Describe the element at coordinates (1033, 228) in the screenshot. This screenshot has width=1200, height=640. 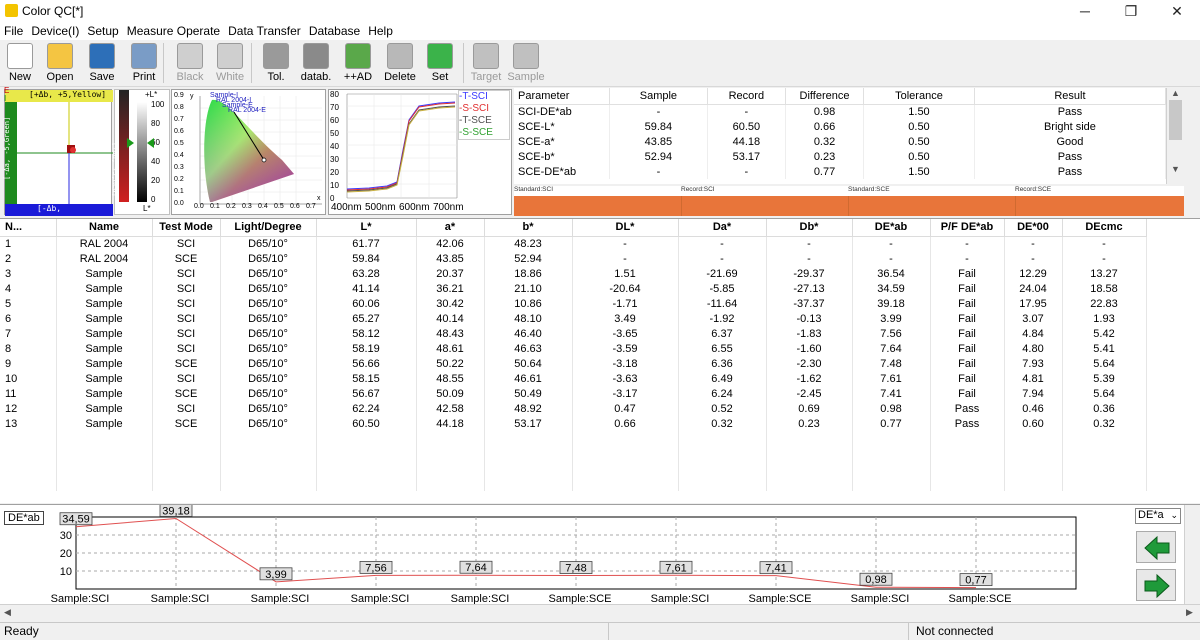
I see `col-header-de-00: DE*00` at that location.